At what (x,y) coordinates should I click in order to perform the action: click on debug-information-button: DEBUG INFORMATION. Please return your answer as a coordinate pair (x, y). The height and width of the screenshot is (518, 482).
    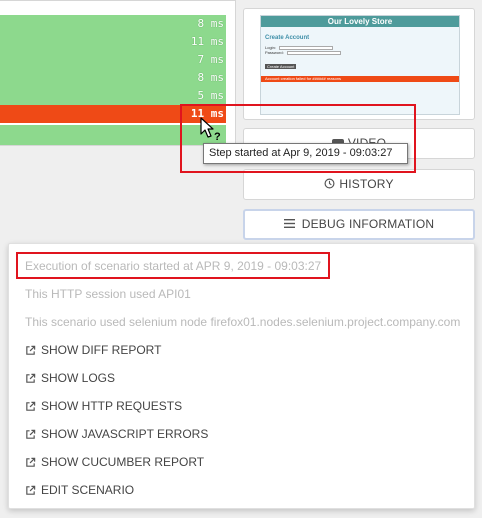
    Looking at the image, I should click on (359, 224).